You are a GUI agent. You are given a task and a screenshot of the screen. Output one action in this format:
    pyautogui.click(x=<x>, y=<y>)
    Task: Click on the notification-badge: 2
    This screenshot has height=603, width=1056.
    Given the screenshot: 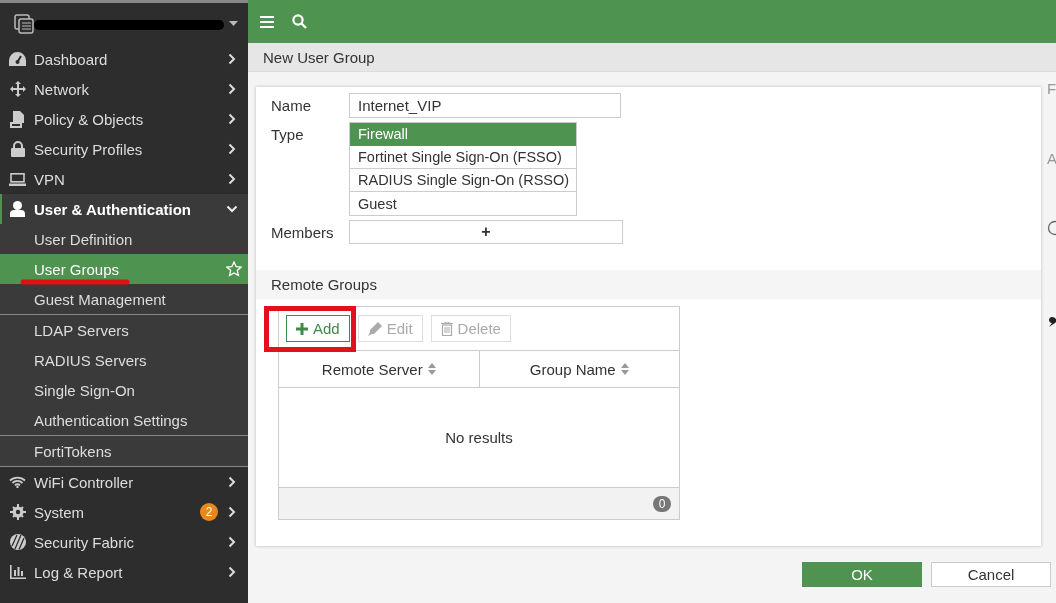 What is the action you would take?
    pyautogui.click(x=209, y=512)
    